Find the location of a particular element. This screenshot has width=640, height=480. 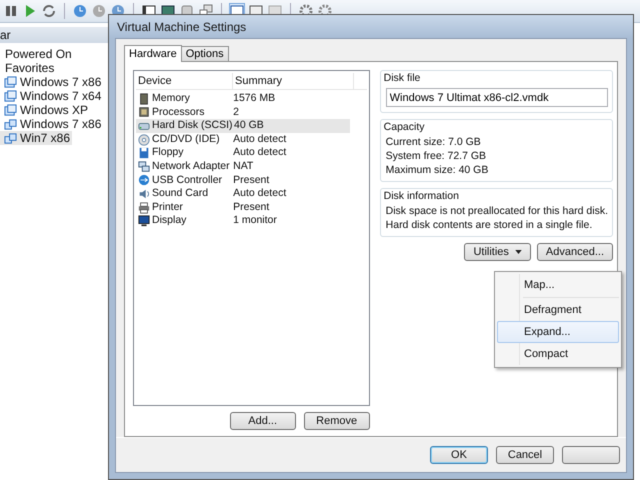

dialog-button is located at coordinates (591, 455).